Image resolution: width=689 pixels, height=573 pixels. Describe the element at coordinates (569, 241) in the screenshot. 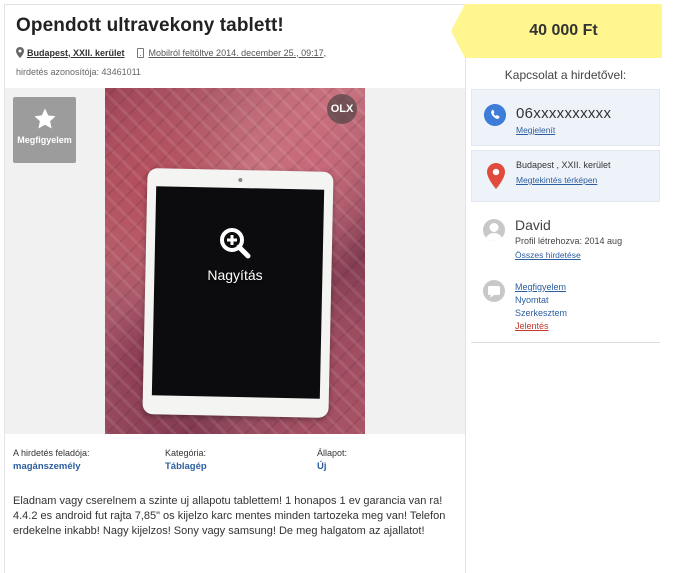

I see `profile-created: Profil létrehozva: 2014 aug` at that location.